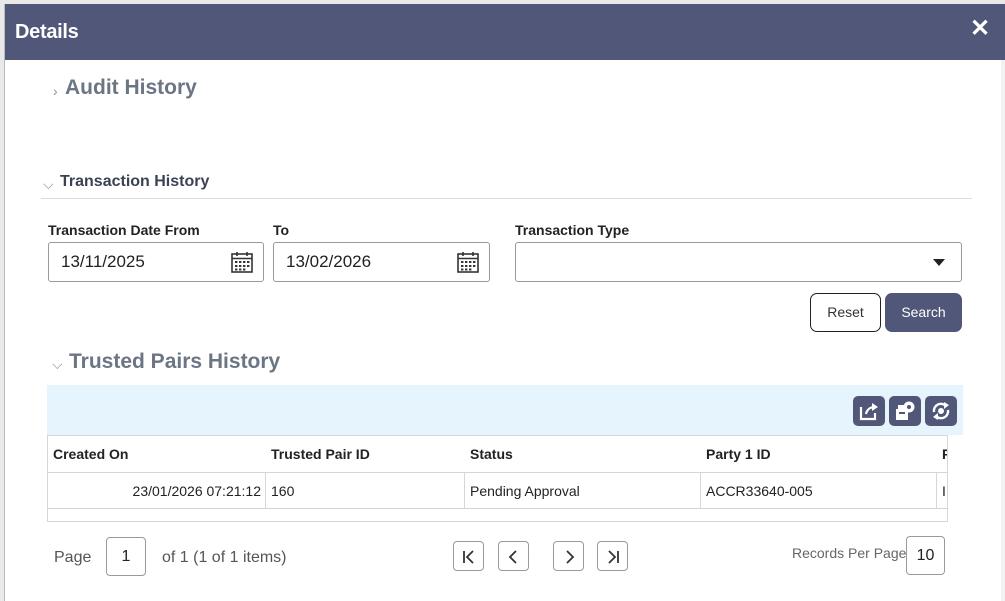 This screenshot has width=1005, height=601. What do you see at coordinates (905, 411) in the screenshot?
I see `settings-icon` at bounding box center [905, 411].